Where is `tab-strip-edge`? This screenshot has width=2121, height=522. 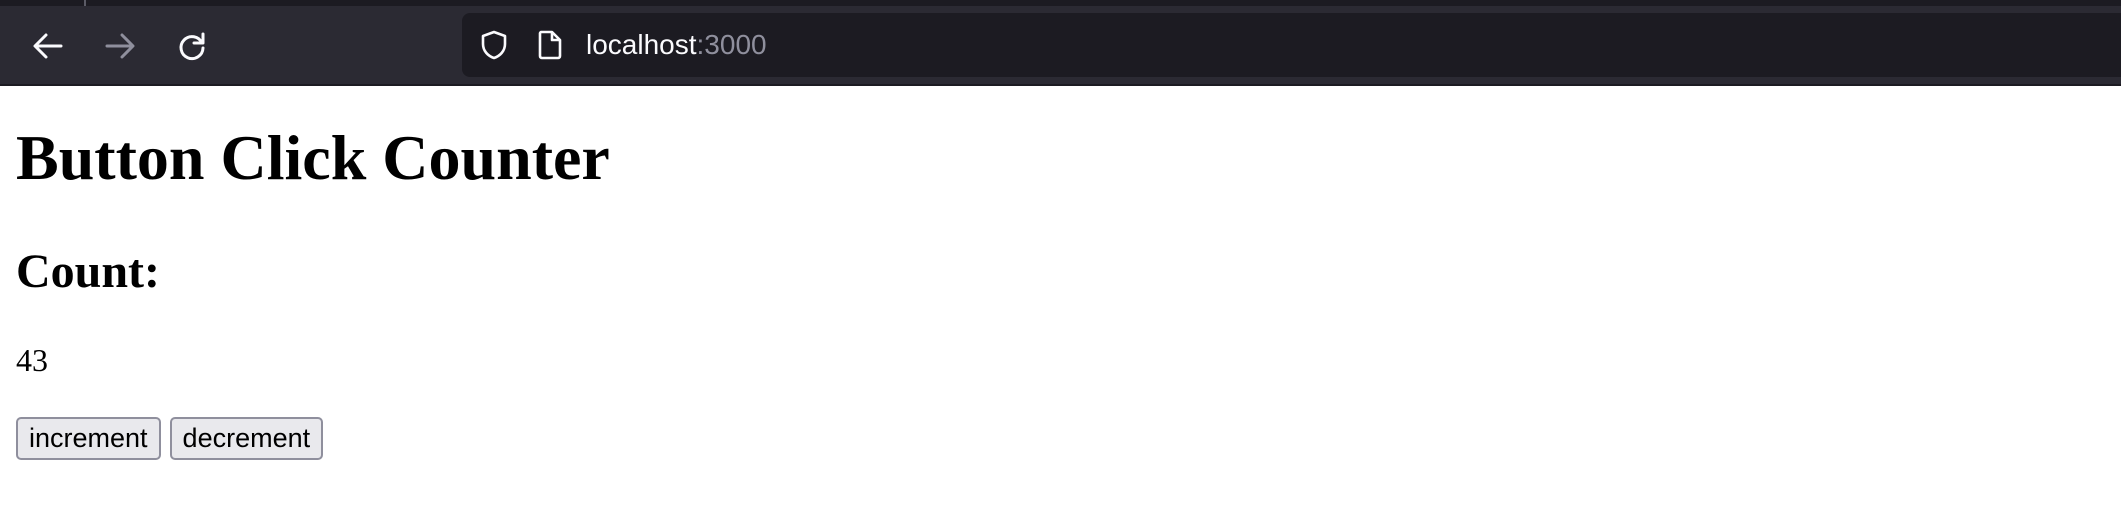
tab-strip-edge is located at coordinates (1060, 3).